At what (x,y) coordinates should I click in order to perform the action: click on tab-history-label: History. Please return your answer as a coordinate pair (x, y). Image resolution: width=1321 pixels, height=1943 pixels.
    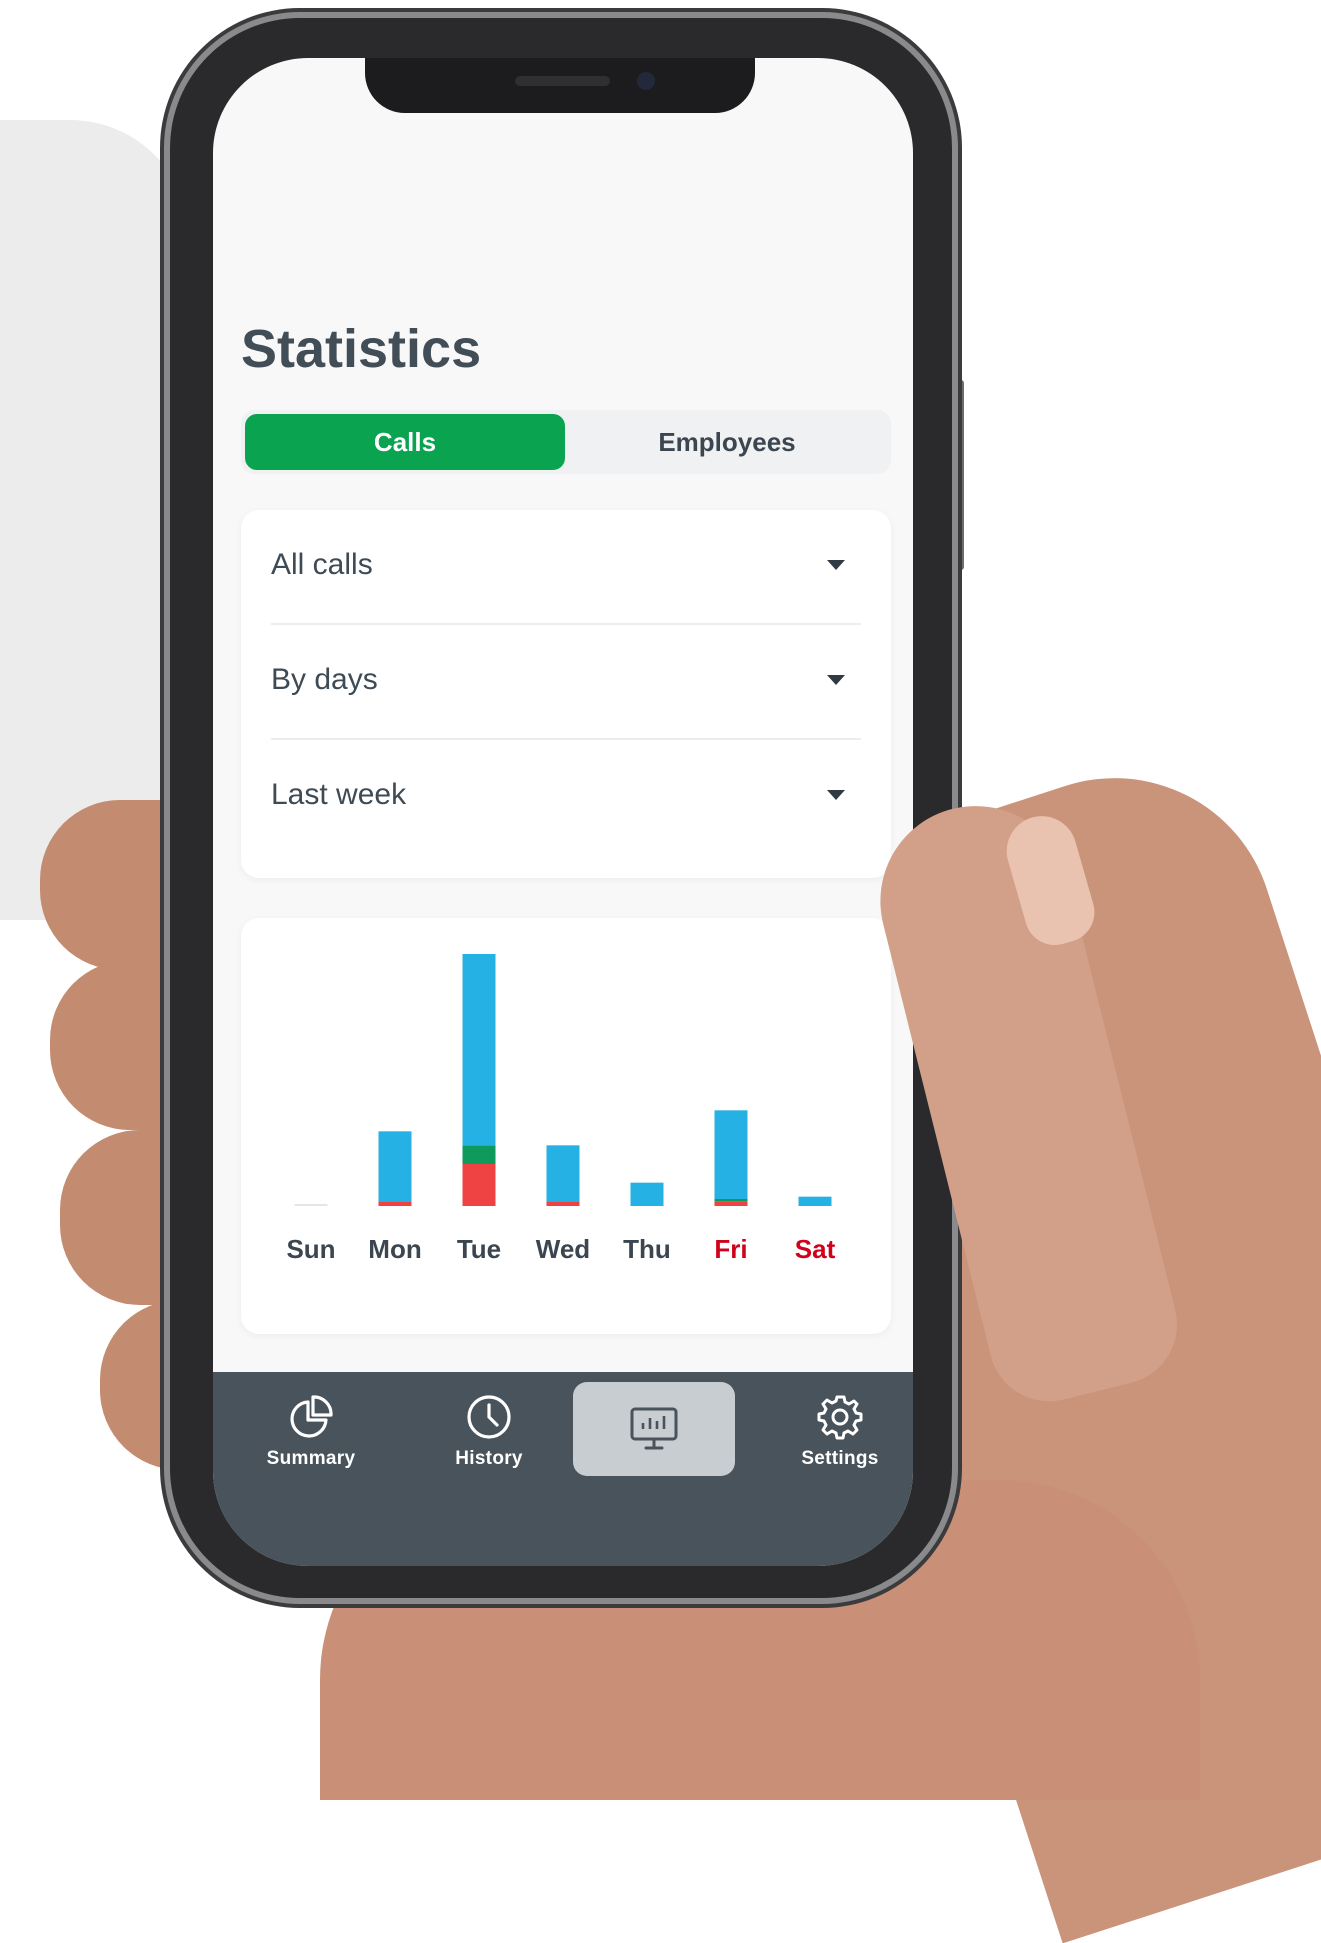
    Looking at the image, I should click on (489, 1458).